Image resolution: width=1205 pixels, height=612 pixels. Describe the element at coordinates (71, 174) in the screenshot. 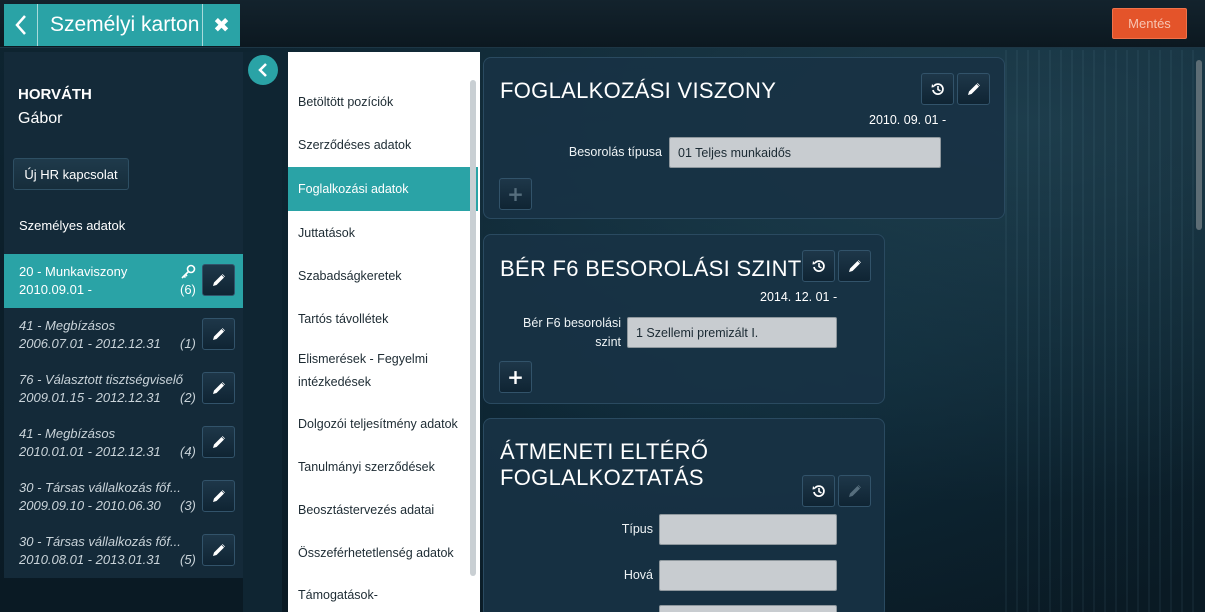

I see `new-hr-relation-button: Új HR kapcsolat` at that location.